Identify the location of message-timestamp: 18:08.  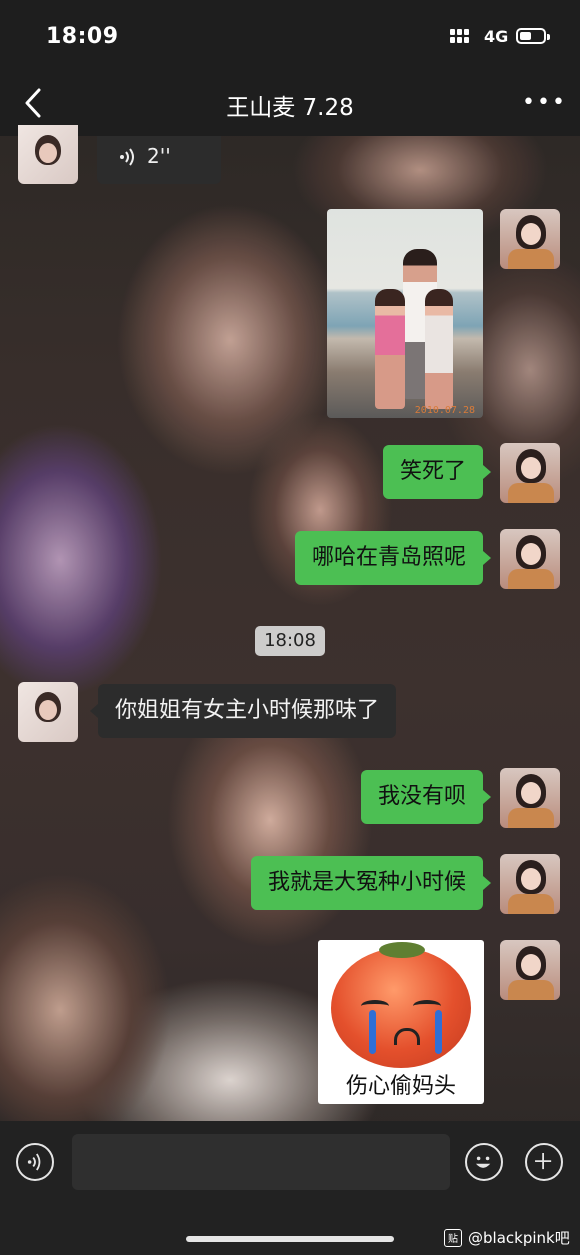
(290, 641).